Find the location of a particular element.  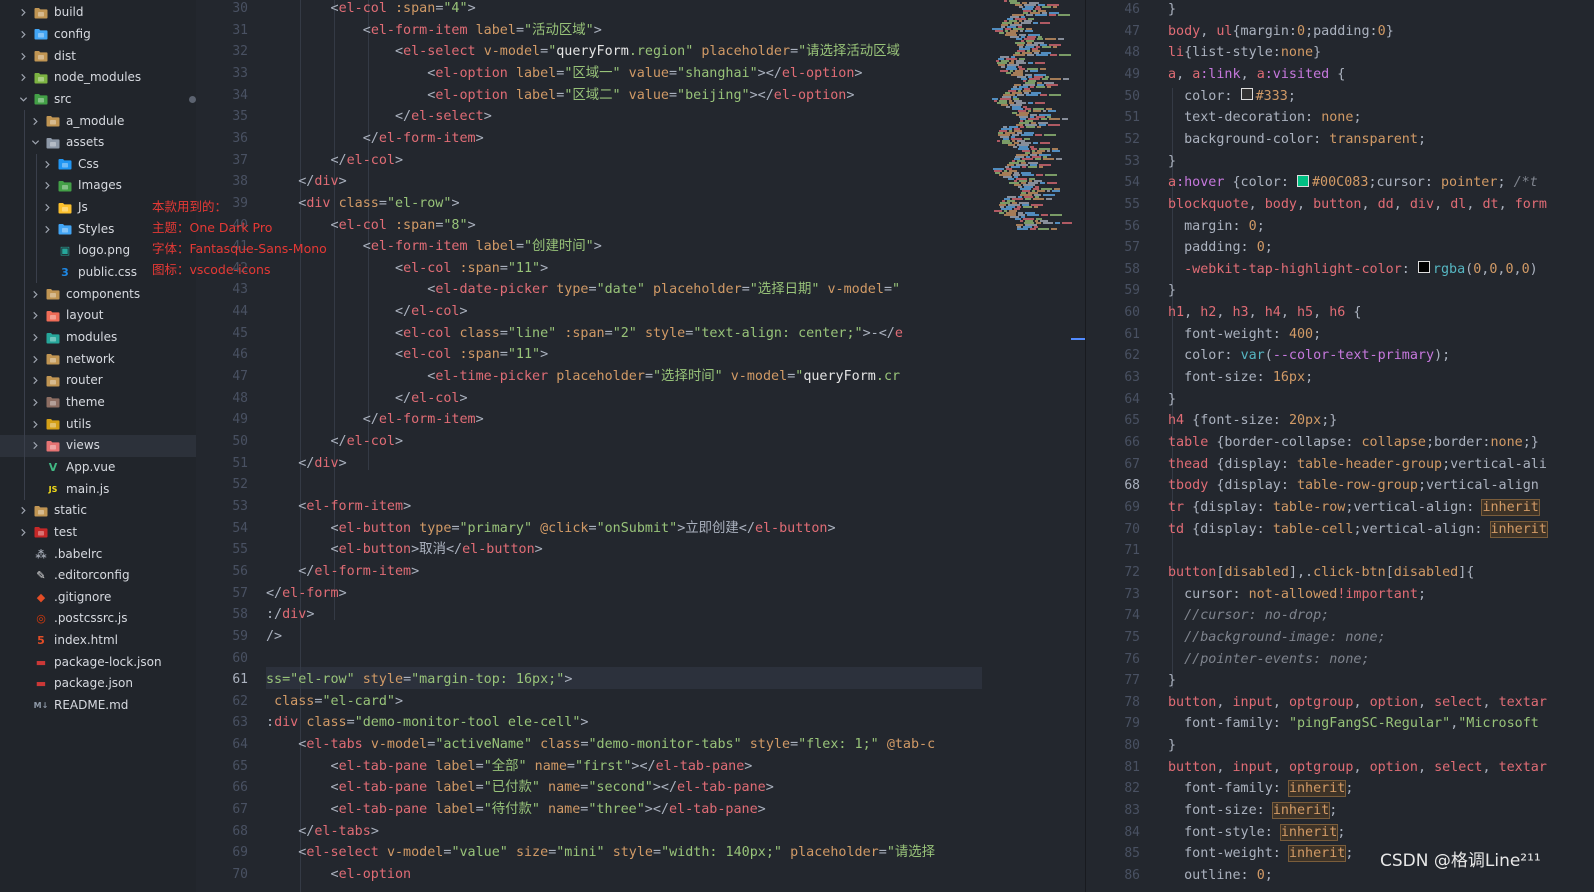

code-line: <el-form-item> is located at coordinates (338, 507).